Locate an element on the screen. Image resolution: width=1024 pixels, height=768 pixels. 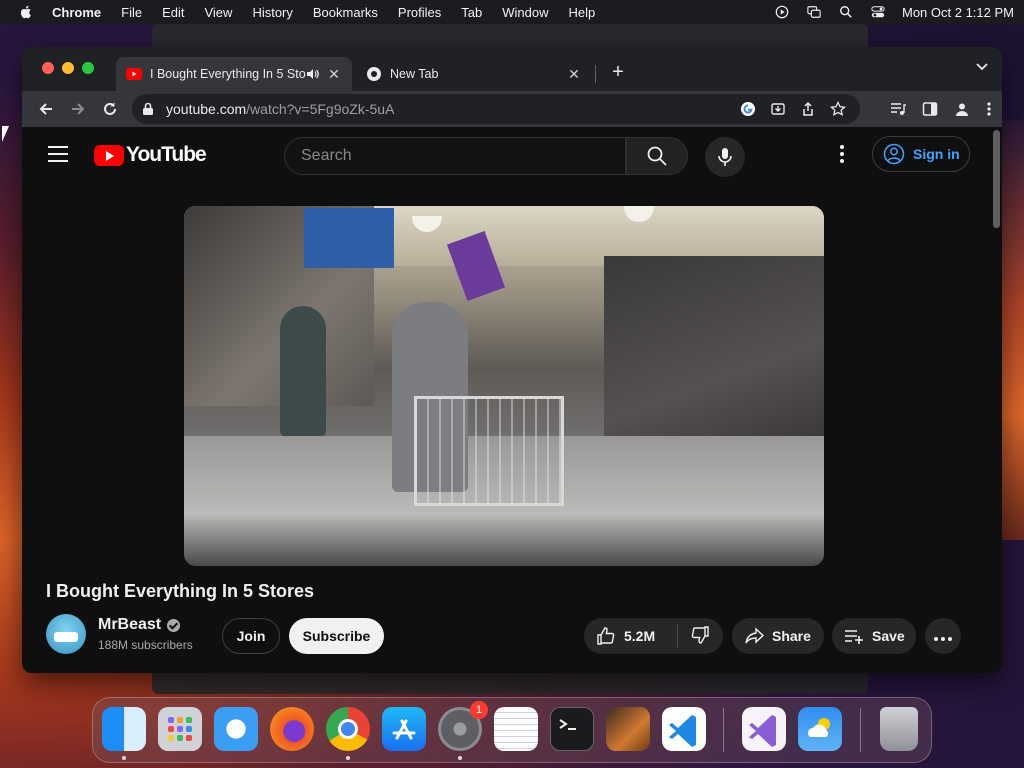
save-button: Save is located at coordinates (874, 636).